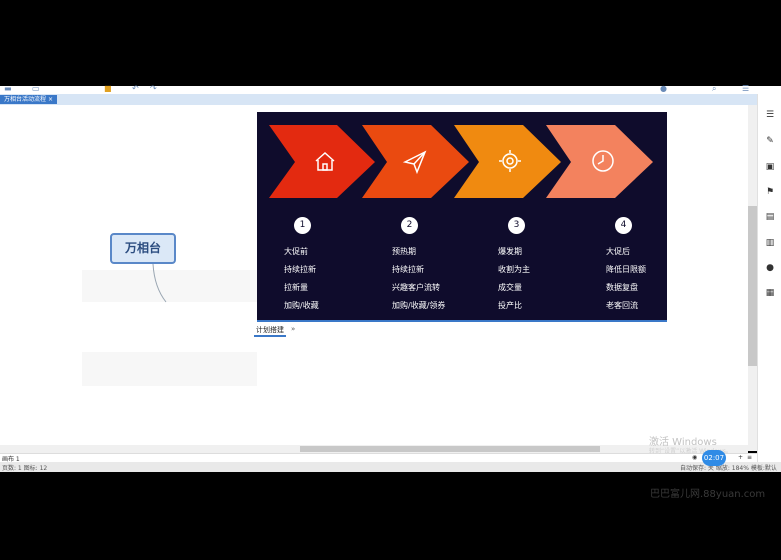  Describe the element at coordinates (390, 467) in the screenshot. I see `bottom-status-bar: 页数: 1 图标: 12 自动保存: 关 缩放: 184% 模板:默认` at that location.